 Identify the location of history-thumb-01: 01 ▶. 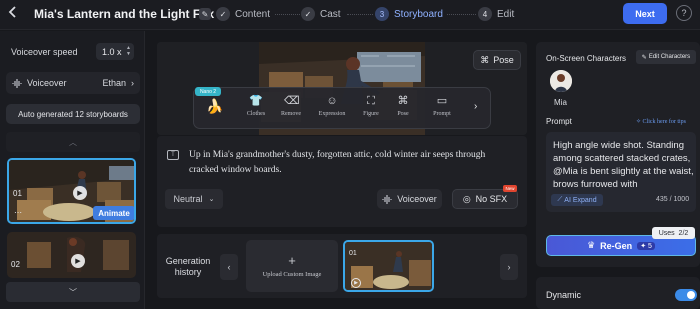
(388, 266).